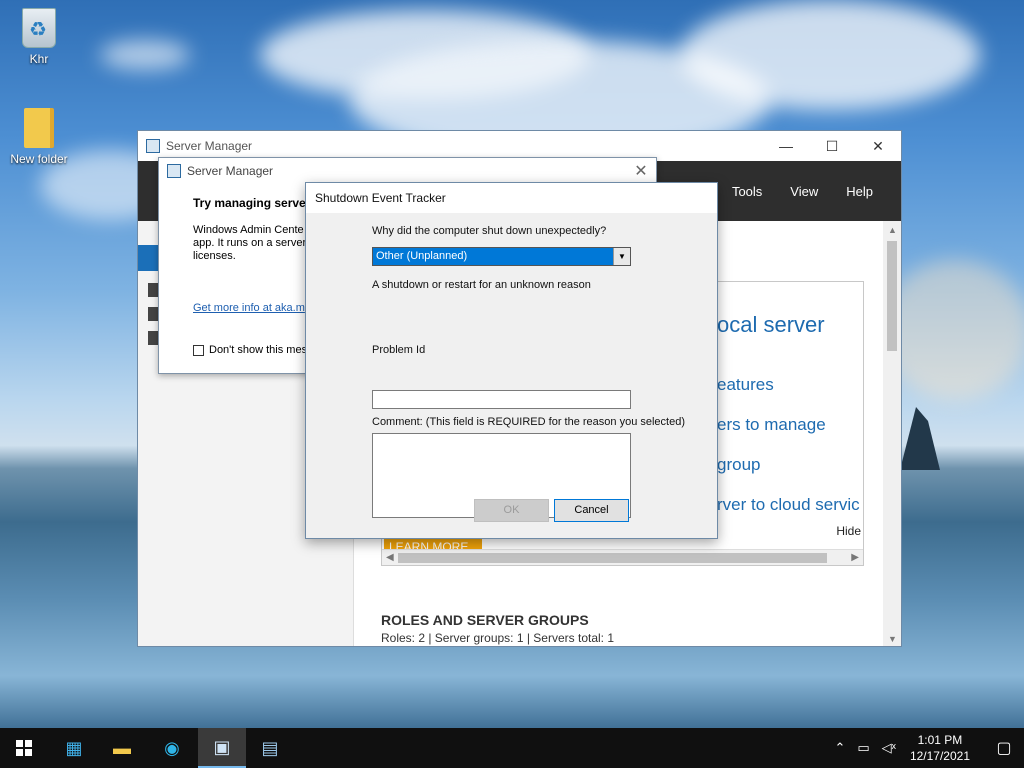  What do you see at coordinates (511, 510) in the screenshot?
I see `ok-button: OK` at bounding box center [511, 510].